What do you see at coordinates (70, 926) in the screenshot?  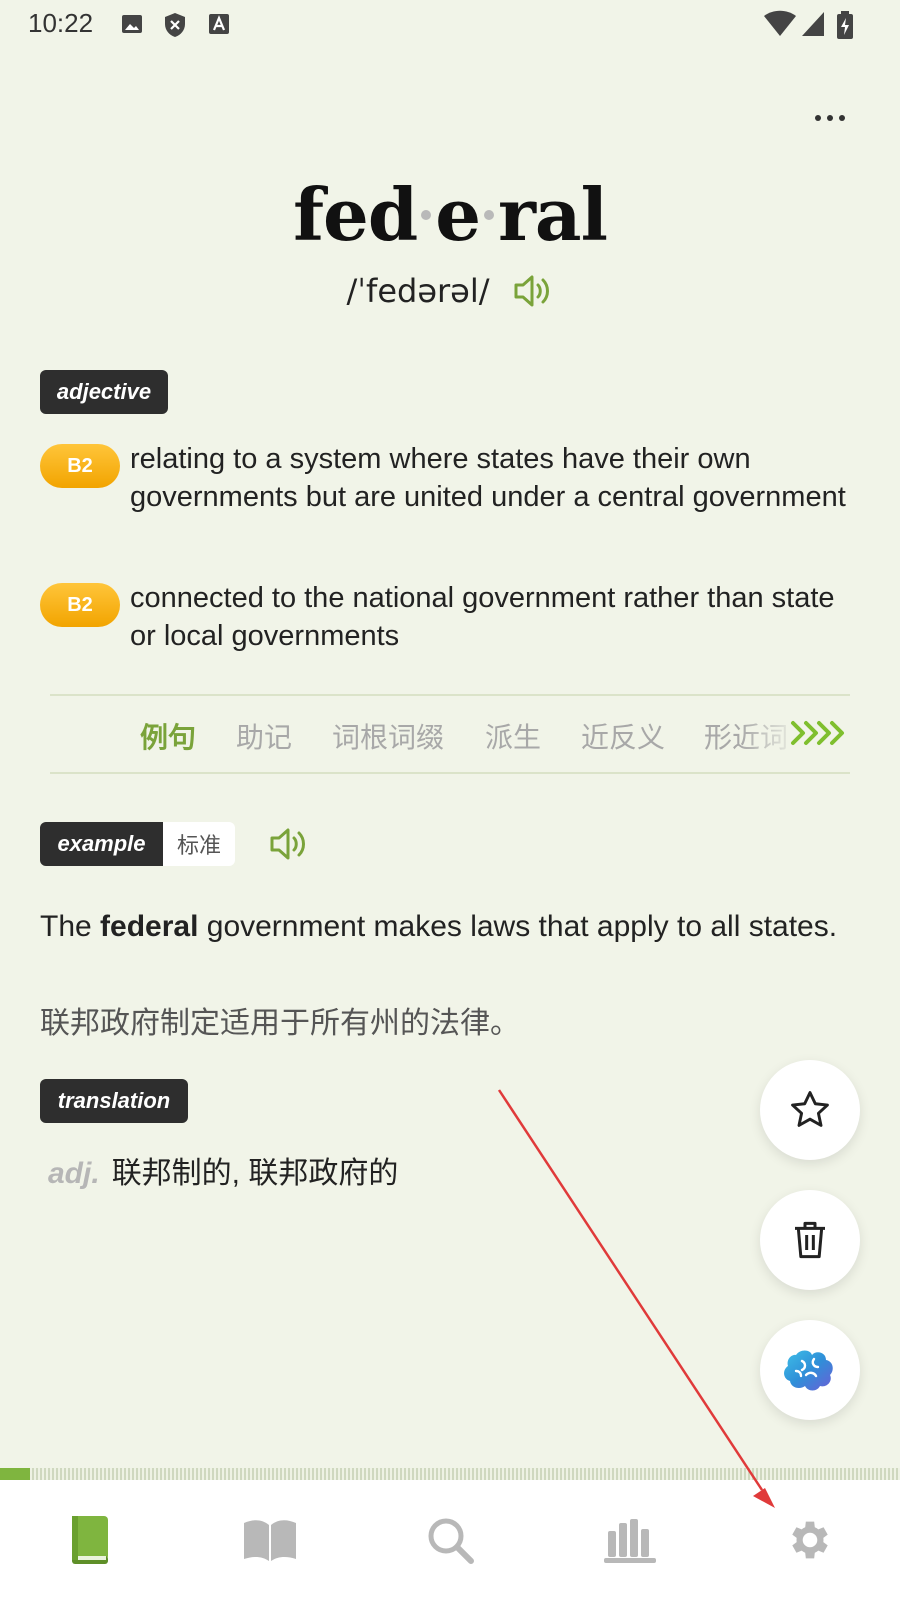 I see `example-text: The` at bounding box center [70, 926].